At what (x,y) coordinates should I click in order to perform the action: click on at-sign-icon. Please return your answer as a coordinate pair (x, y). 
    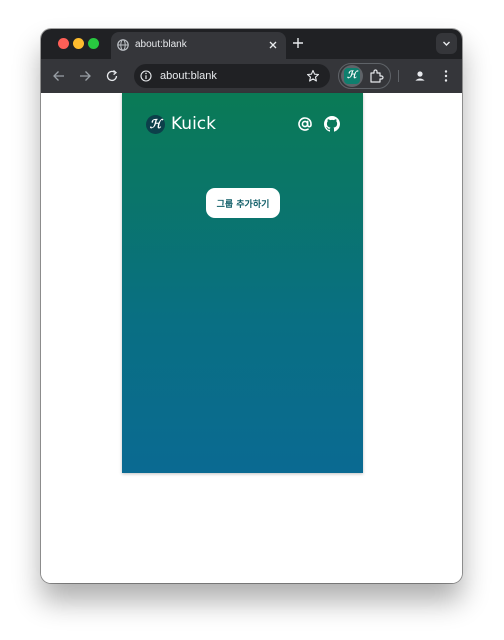
    Looking at the image, I should click on (305, 124).